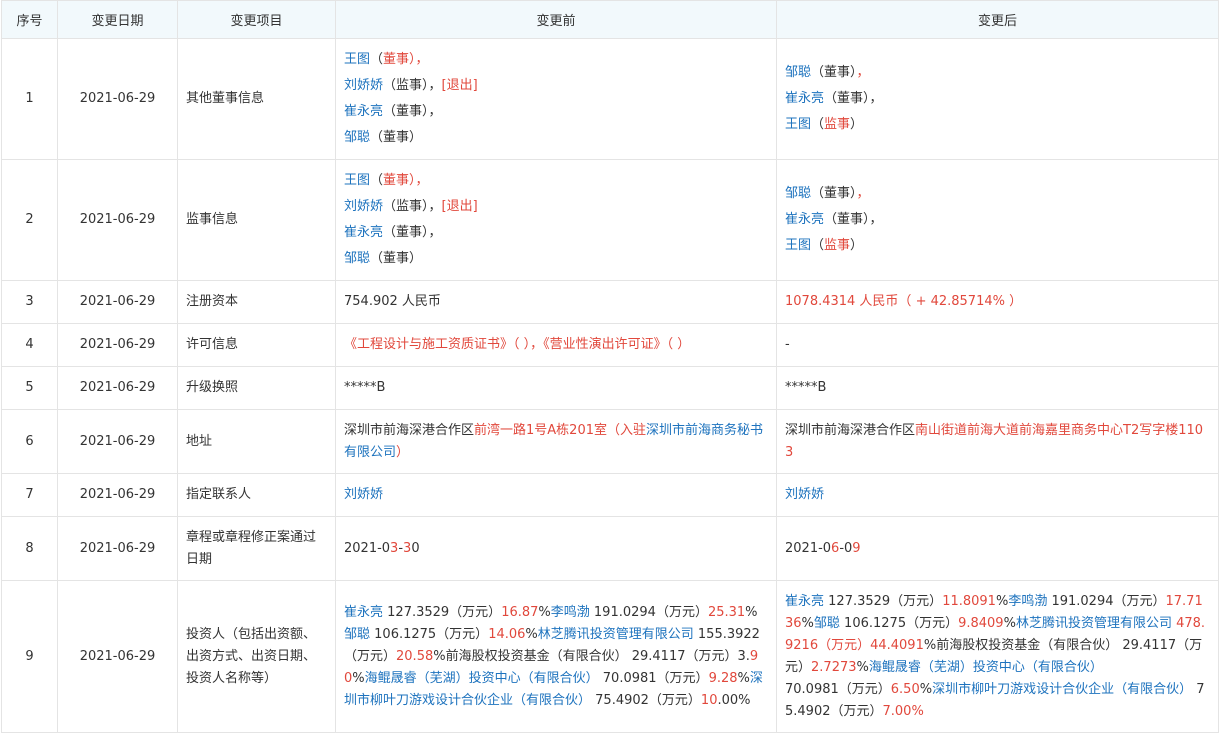 This screenshot has height=733, width=1219. I want to click on change-text: 9.28, so click(723, 678).